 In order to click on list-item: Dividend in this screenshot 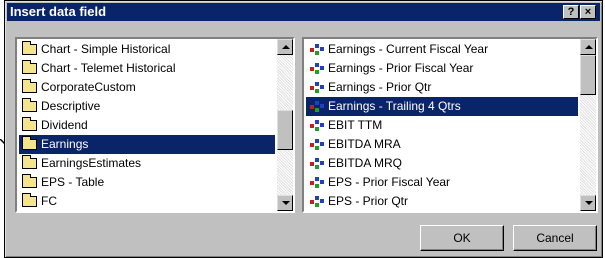, I will do `click(147, 125)`.